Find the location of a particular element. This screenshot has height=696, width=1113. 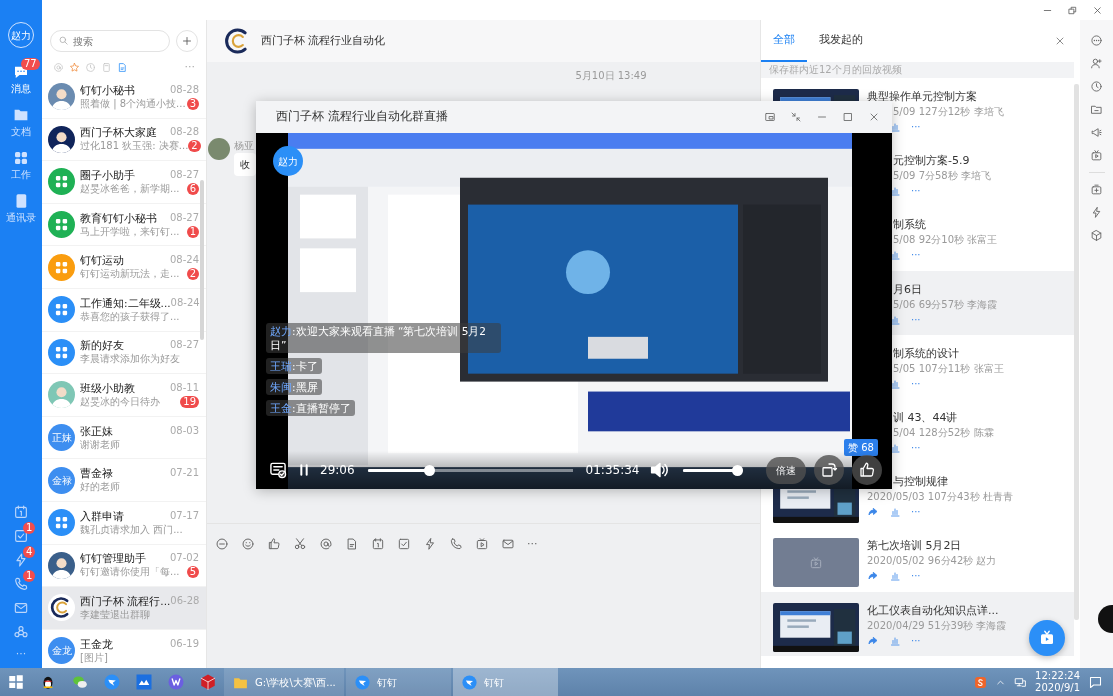

chat-preview: 李建莹退出群聊 is located at coordinates (115, 614).